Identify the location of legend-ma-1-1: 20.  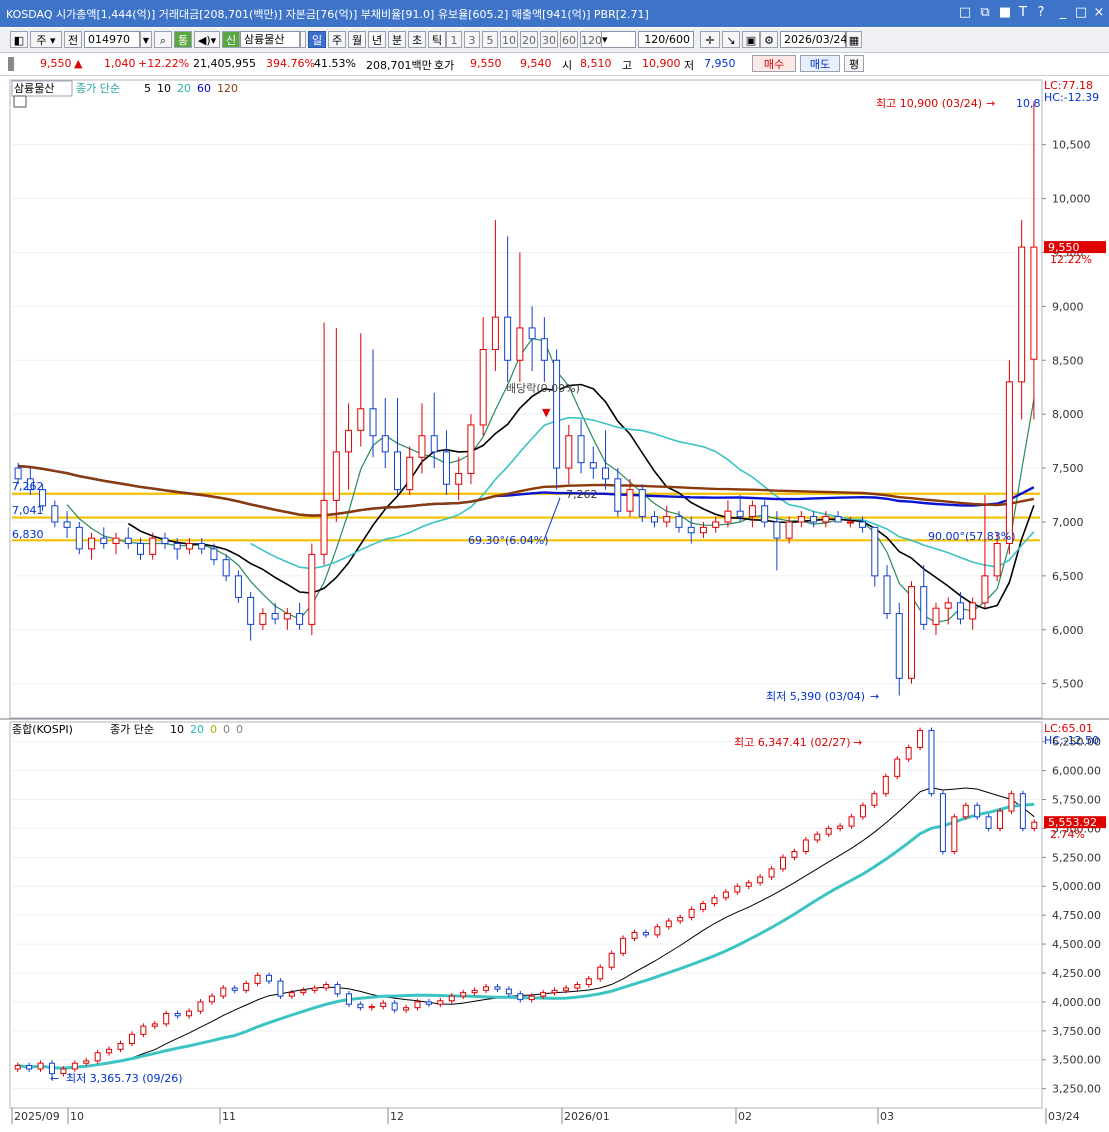
(197, 729).